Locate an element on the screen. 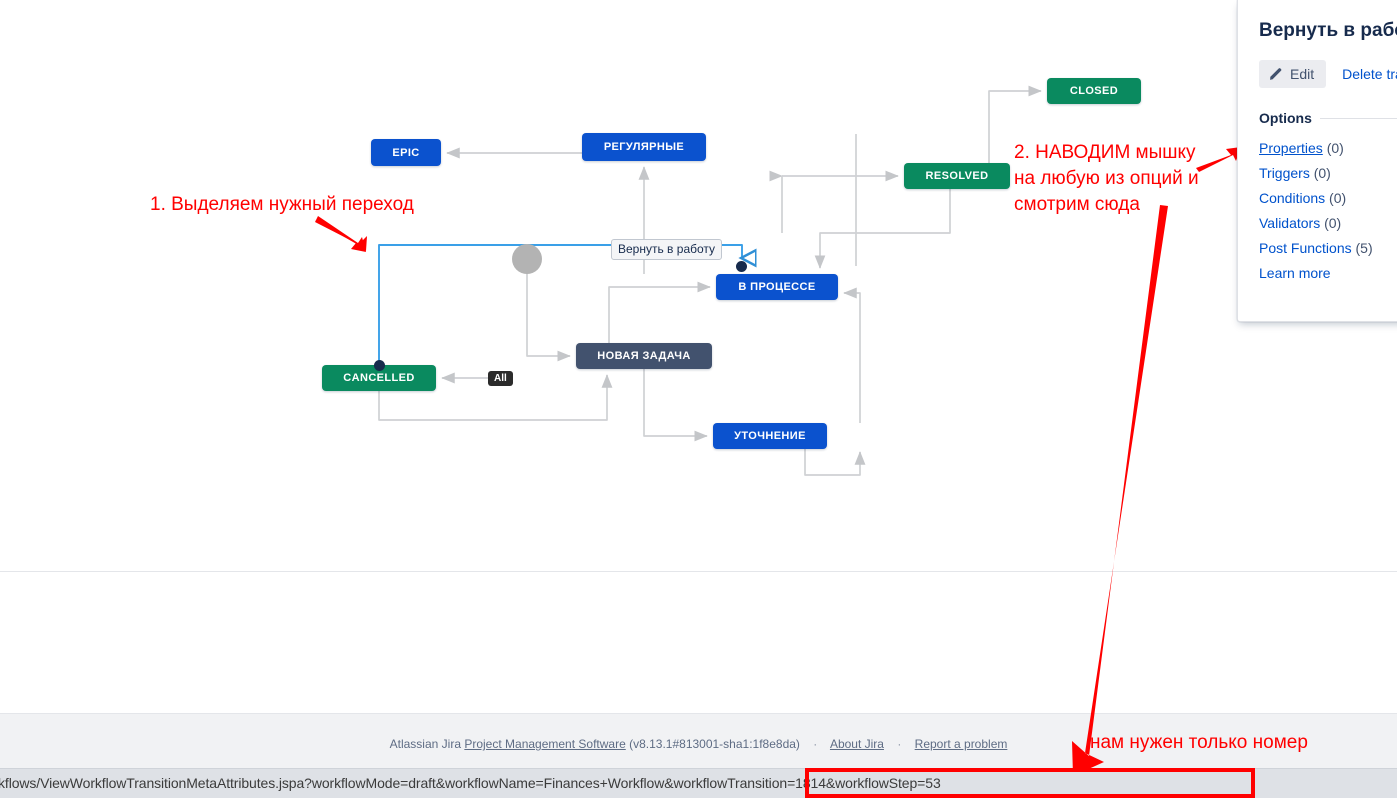 Image resolution: width=1397 pixels, height=798 pixels. workflow-node-in-progress: В ПРОЦЕССЕ is located at coordinates (777, 287).